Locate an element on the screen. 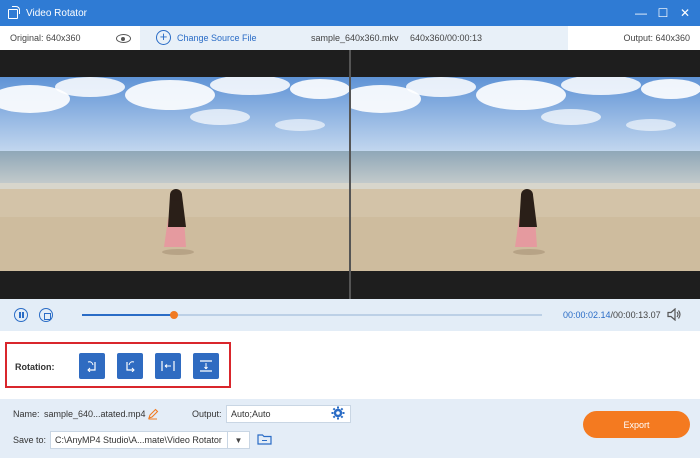 The height and width of the screenshot is (458, 700). edit-pencil-icon is located at coordinates (153, 414).